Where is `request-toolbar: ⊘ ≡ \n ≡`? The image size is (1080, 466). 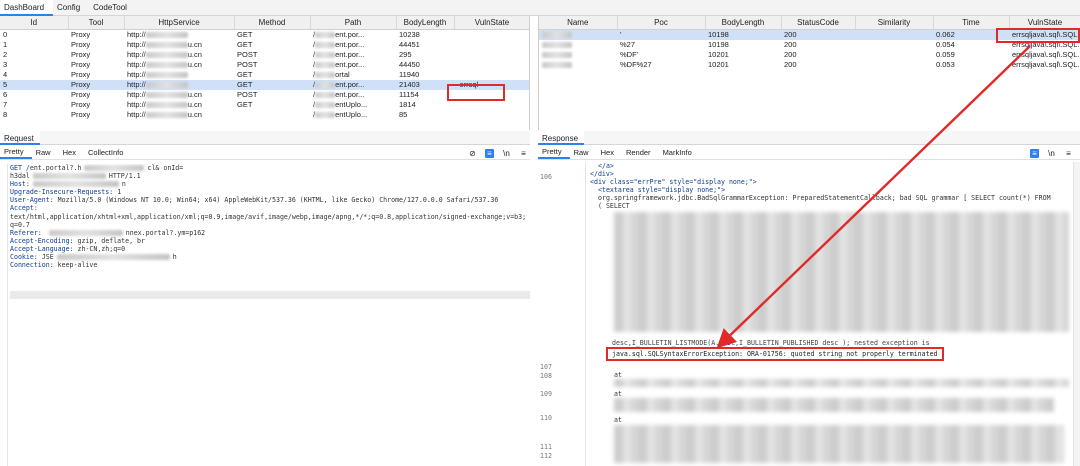
request-toolbar: ⊘ ≡ \n ≡ is located at coordinates (498, 153).